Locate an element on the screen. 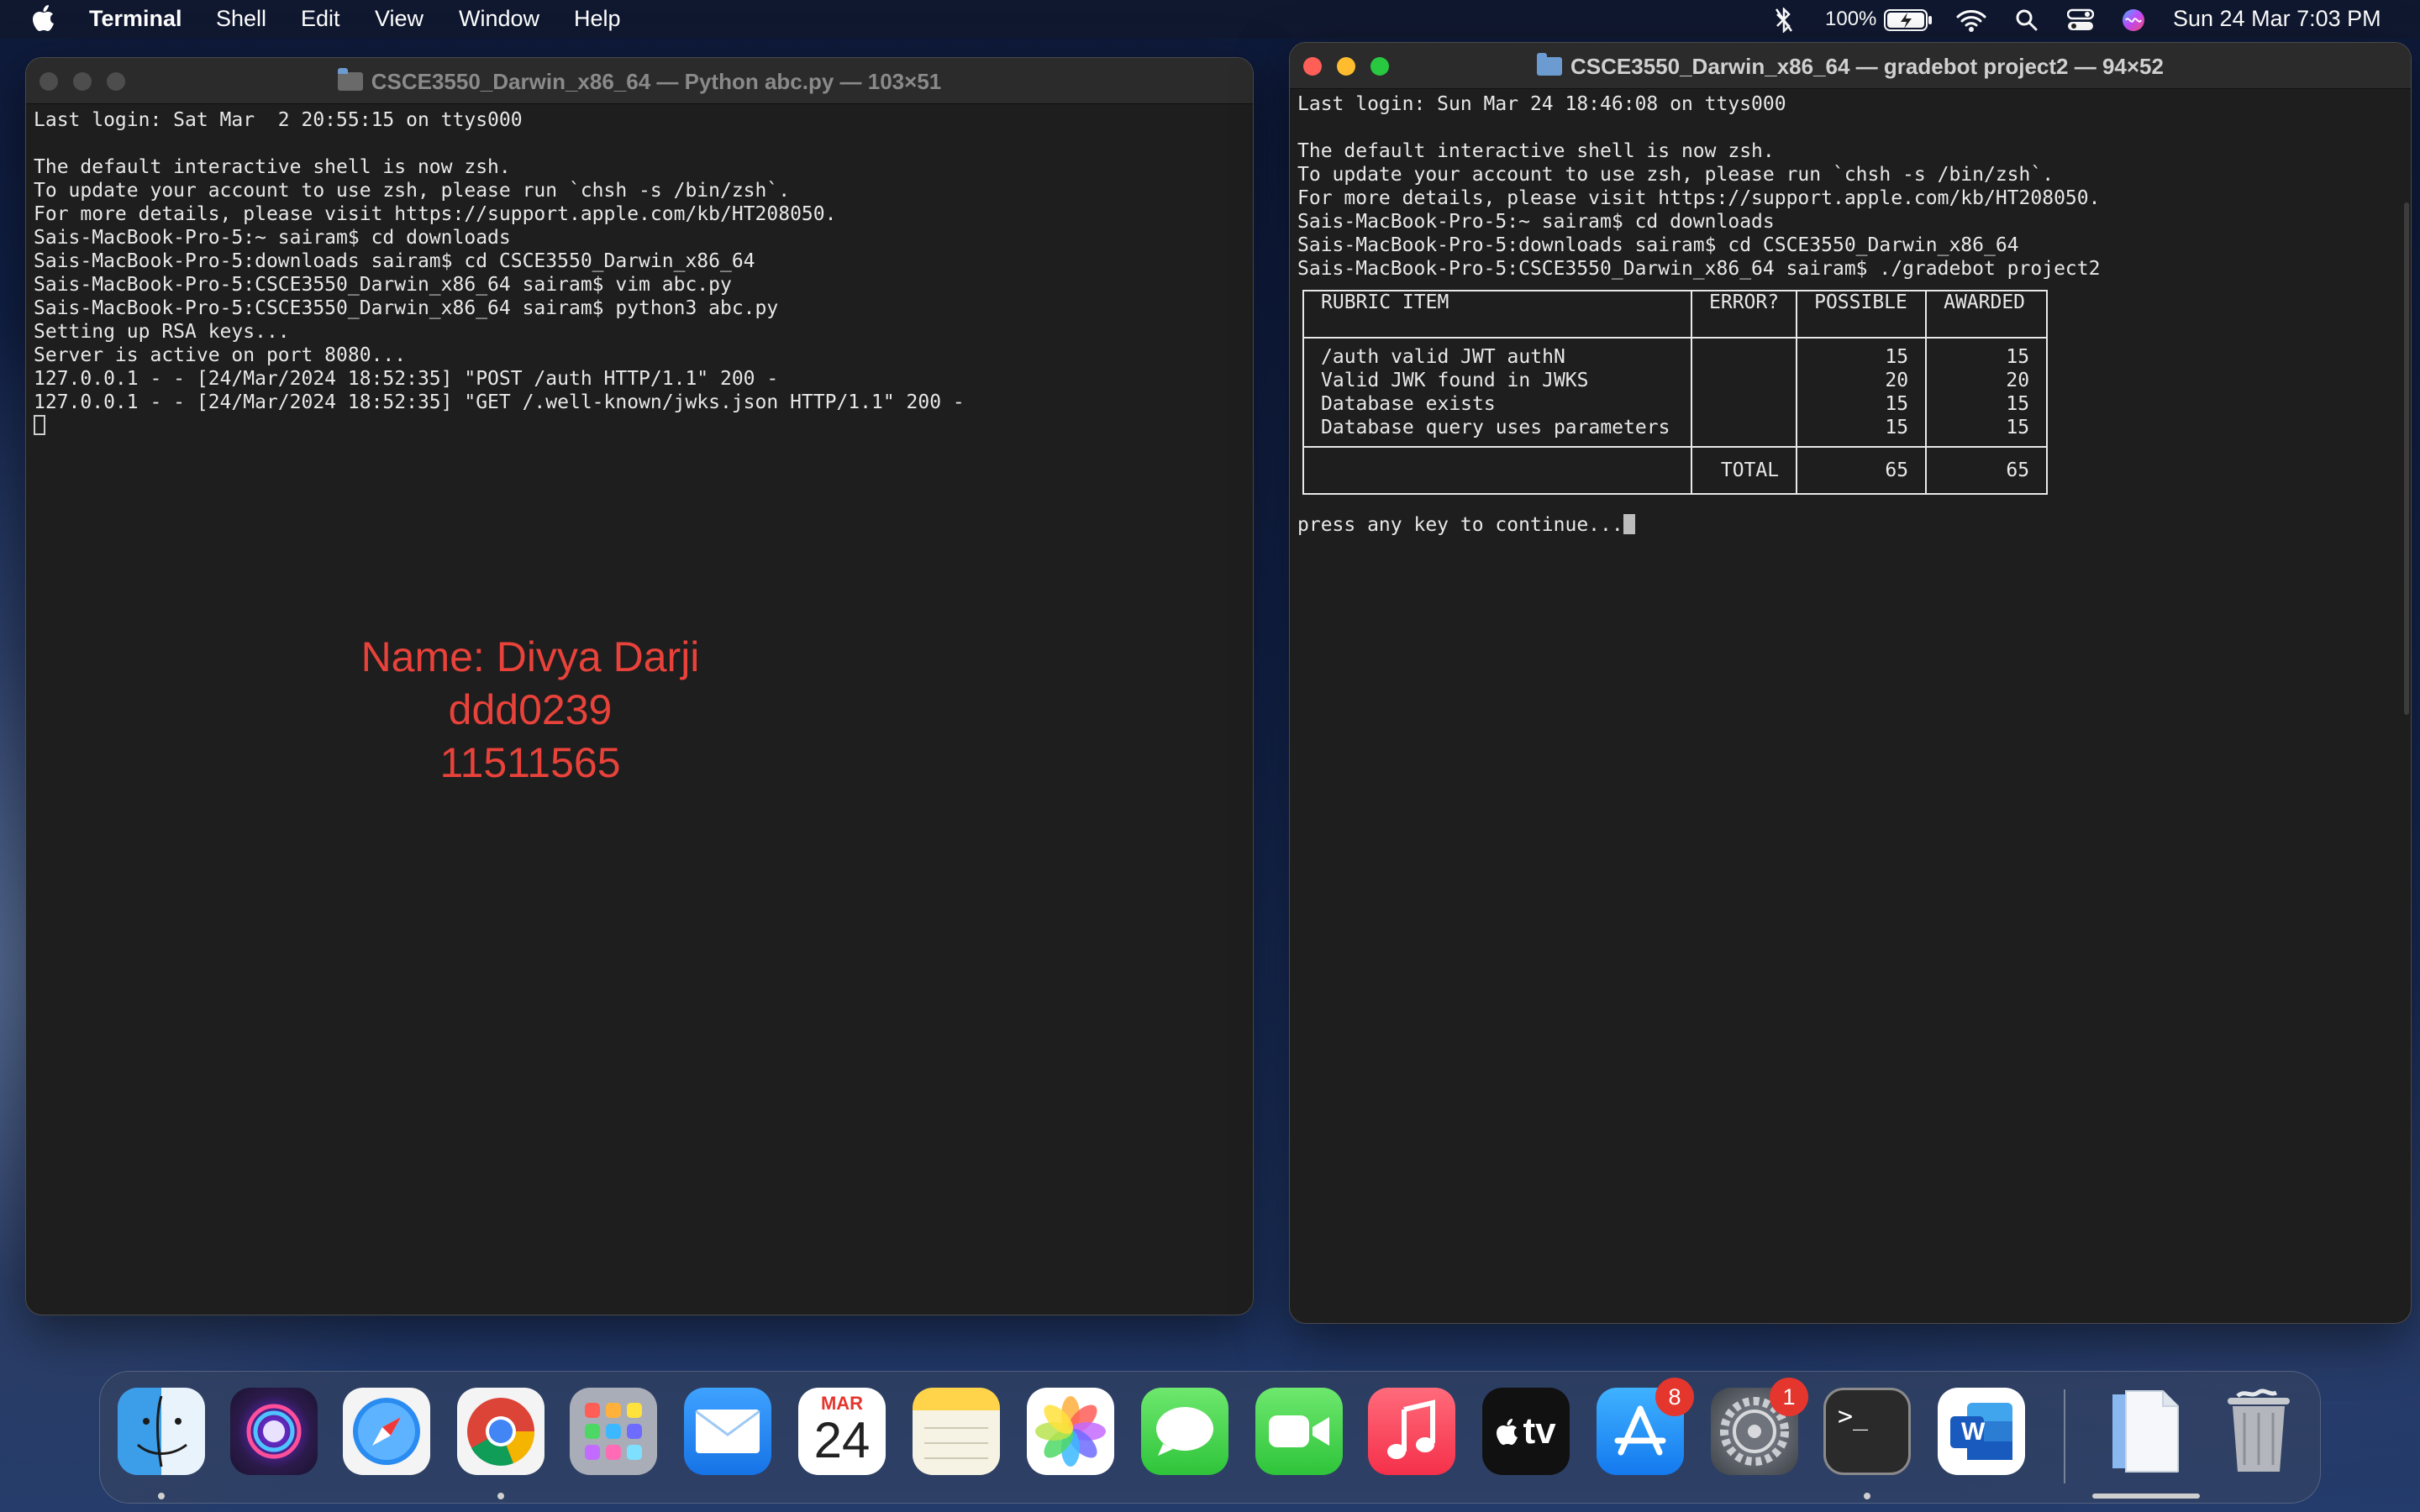 This screenshot has width=2420, height=1512. menu-view: View is located at coordinates (399, 19).